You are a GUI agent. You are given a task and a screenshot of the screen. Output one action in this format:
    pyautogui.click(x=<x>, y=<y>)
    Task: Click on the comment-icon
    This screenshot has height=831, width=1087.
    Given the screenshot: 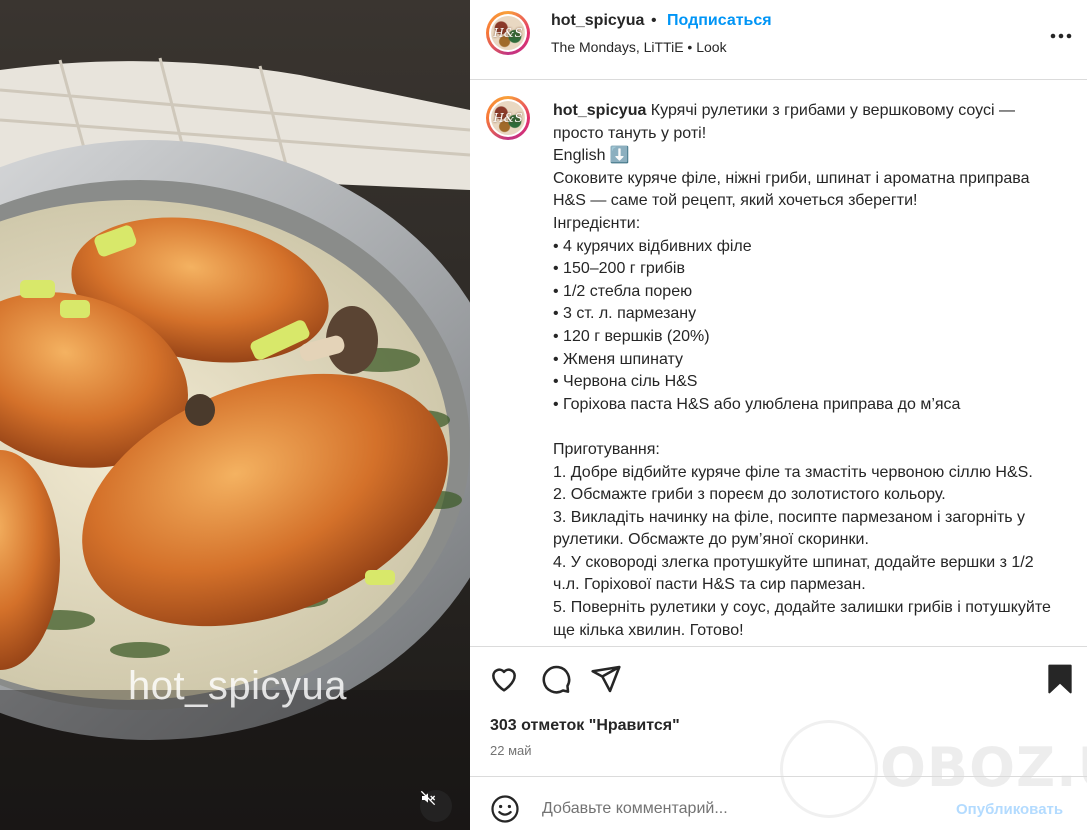 What is the action you would take?
    pyautogui.click(x=556, y=679)
    